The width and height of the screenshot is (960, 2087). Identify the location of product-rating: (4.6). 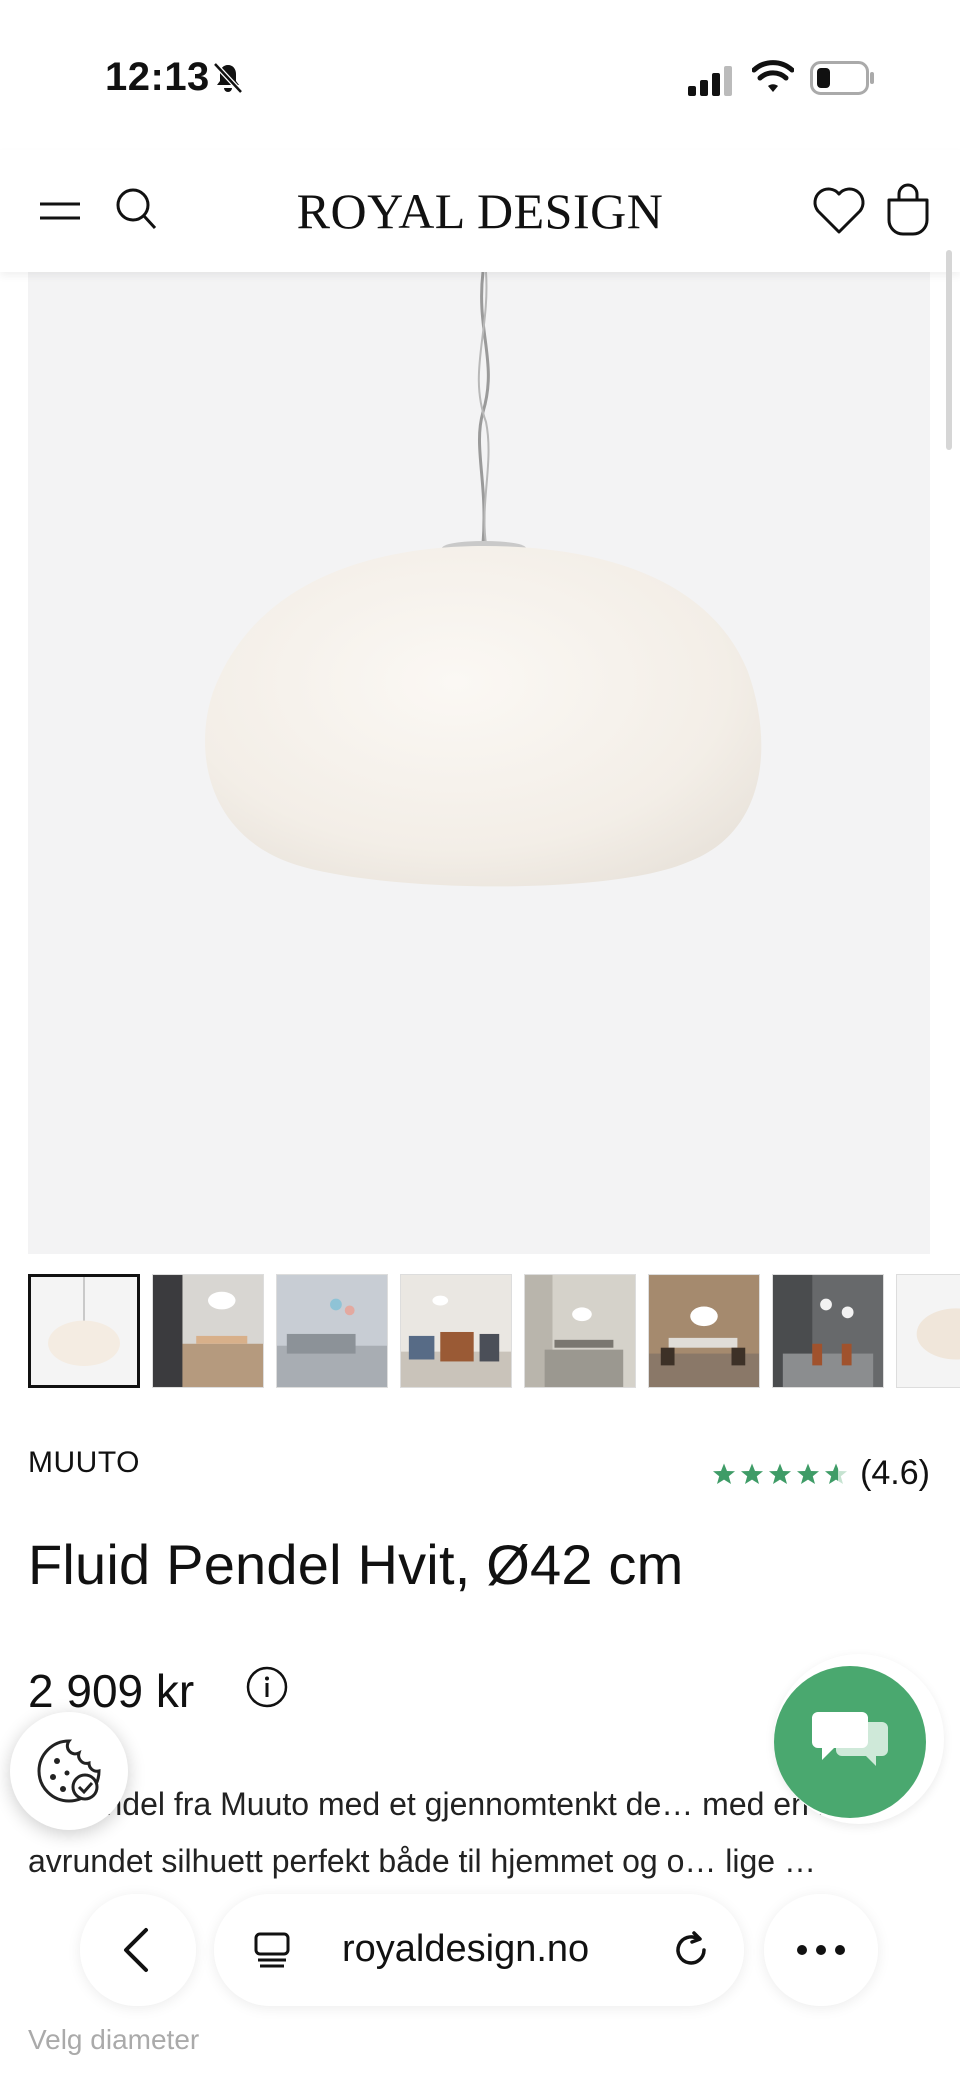
(821, 1473).